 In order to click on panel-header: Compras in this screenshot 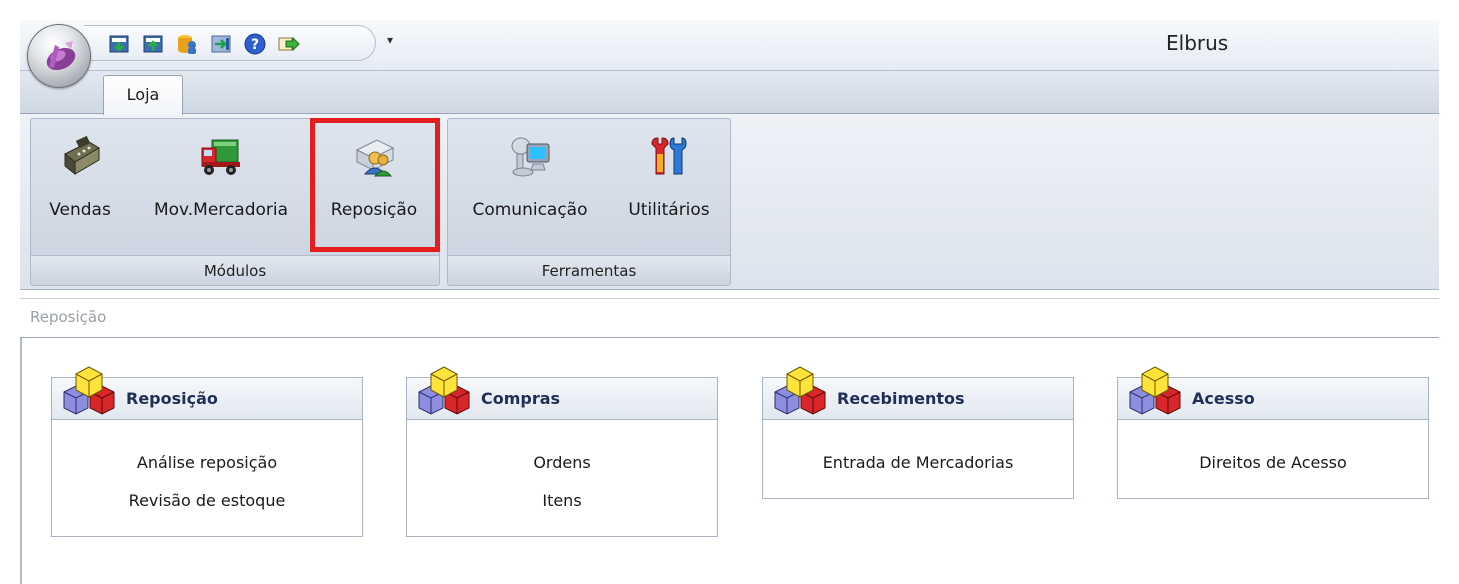, I will do `click(562, 393)`.